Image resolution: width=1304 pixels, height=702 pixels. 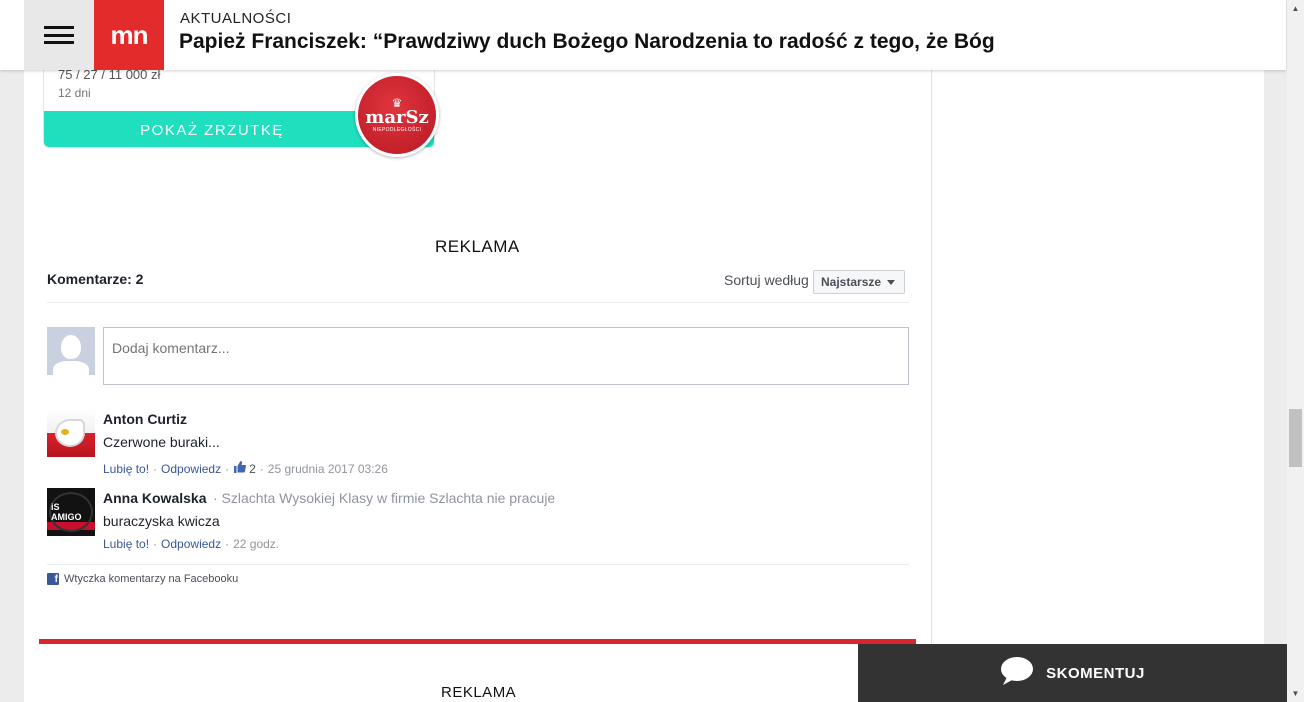 What do you see at coordinates (397, 117) in the screenshot?
I see `avatar-logo-text: marSz` at bounding box center [397, 117].